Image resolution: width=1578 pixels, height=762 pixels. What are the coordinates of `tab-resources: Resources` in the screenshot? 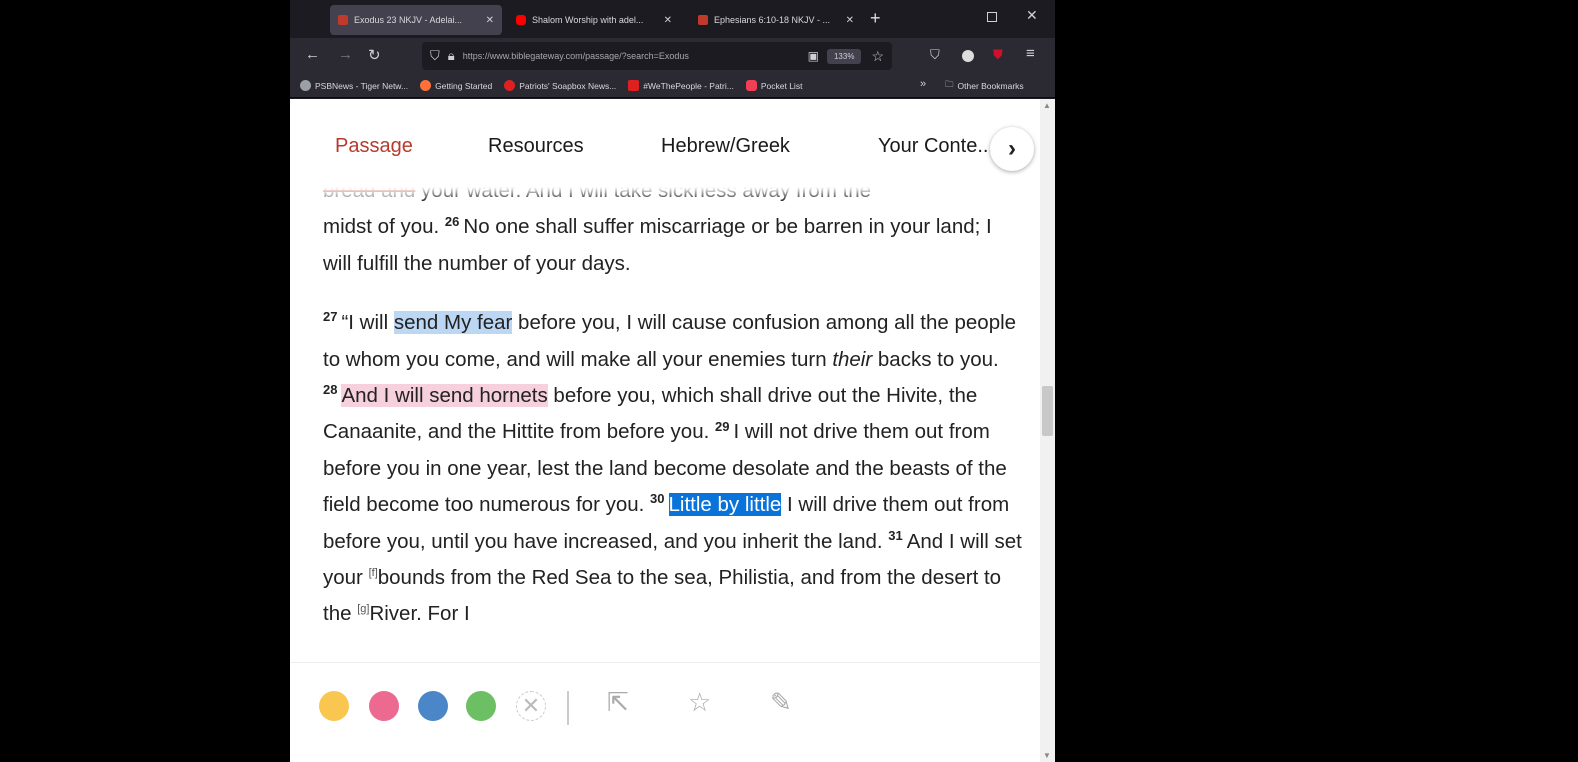 It's located at (536, 146).